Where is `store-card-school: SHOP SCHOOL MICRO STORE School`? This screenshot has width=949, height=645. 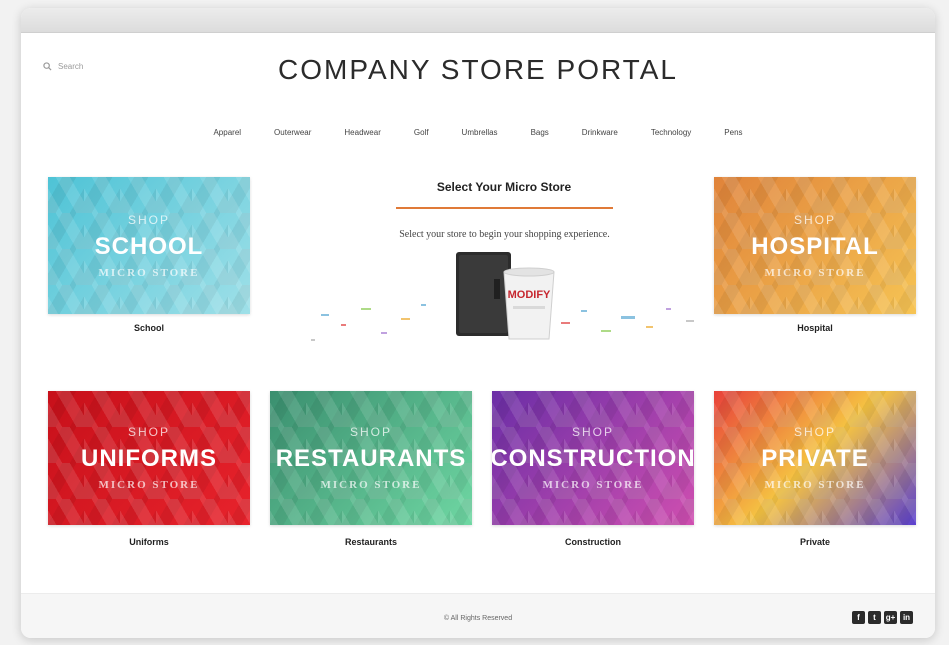
store-card-school: SHOP SCHOOL MICRO STORE School is located at coordinates (149, 255).